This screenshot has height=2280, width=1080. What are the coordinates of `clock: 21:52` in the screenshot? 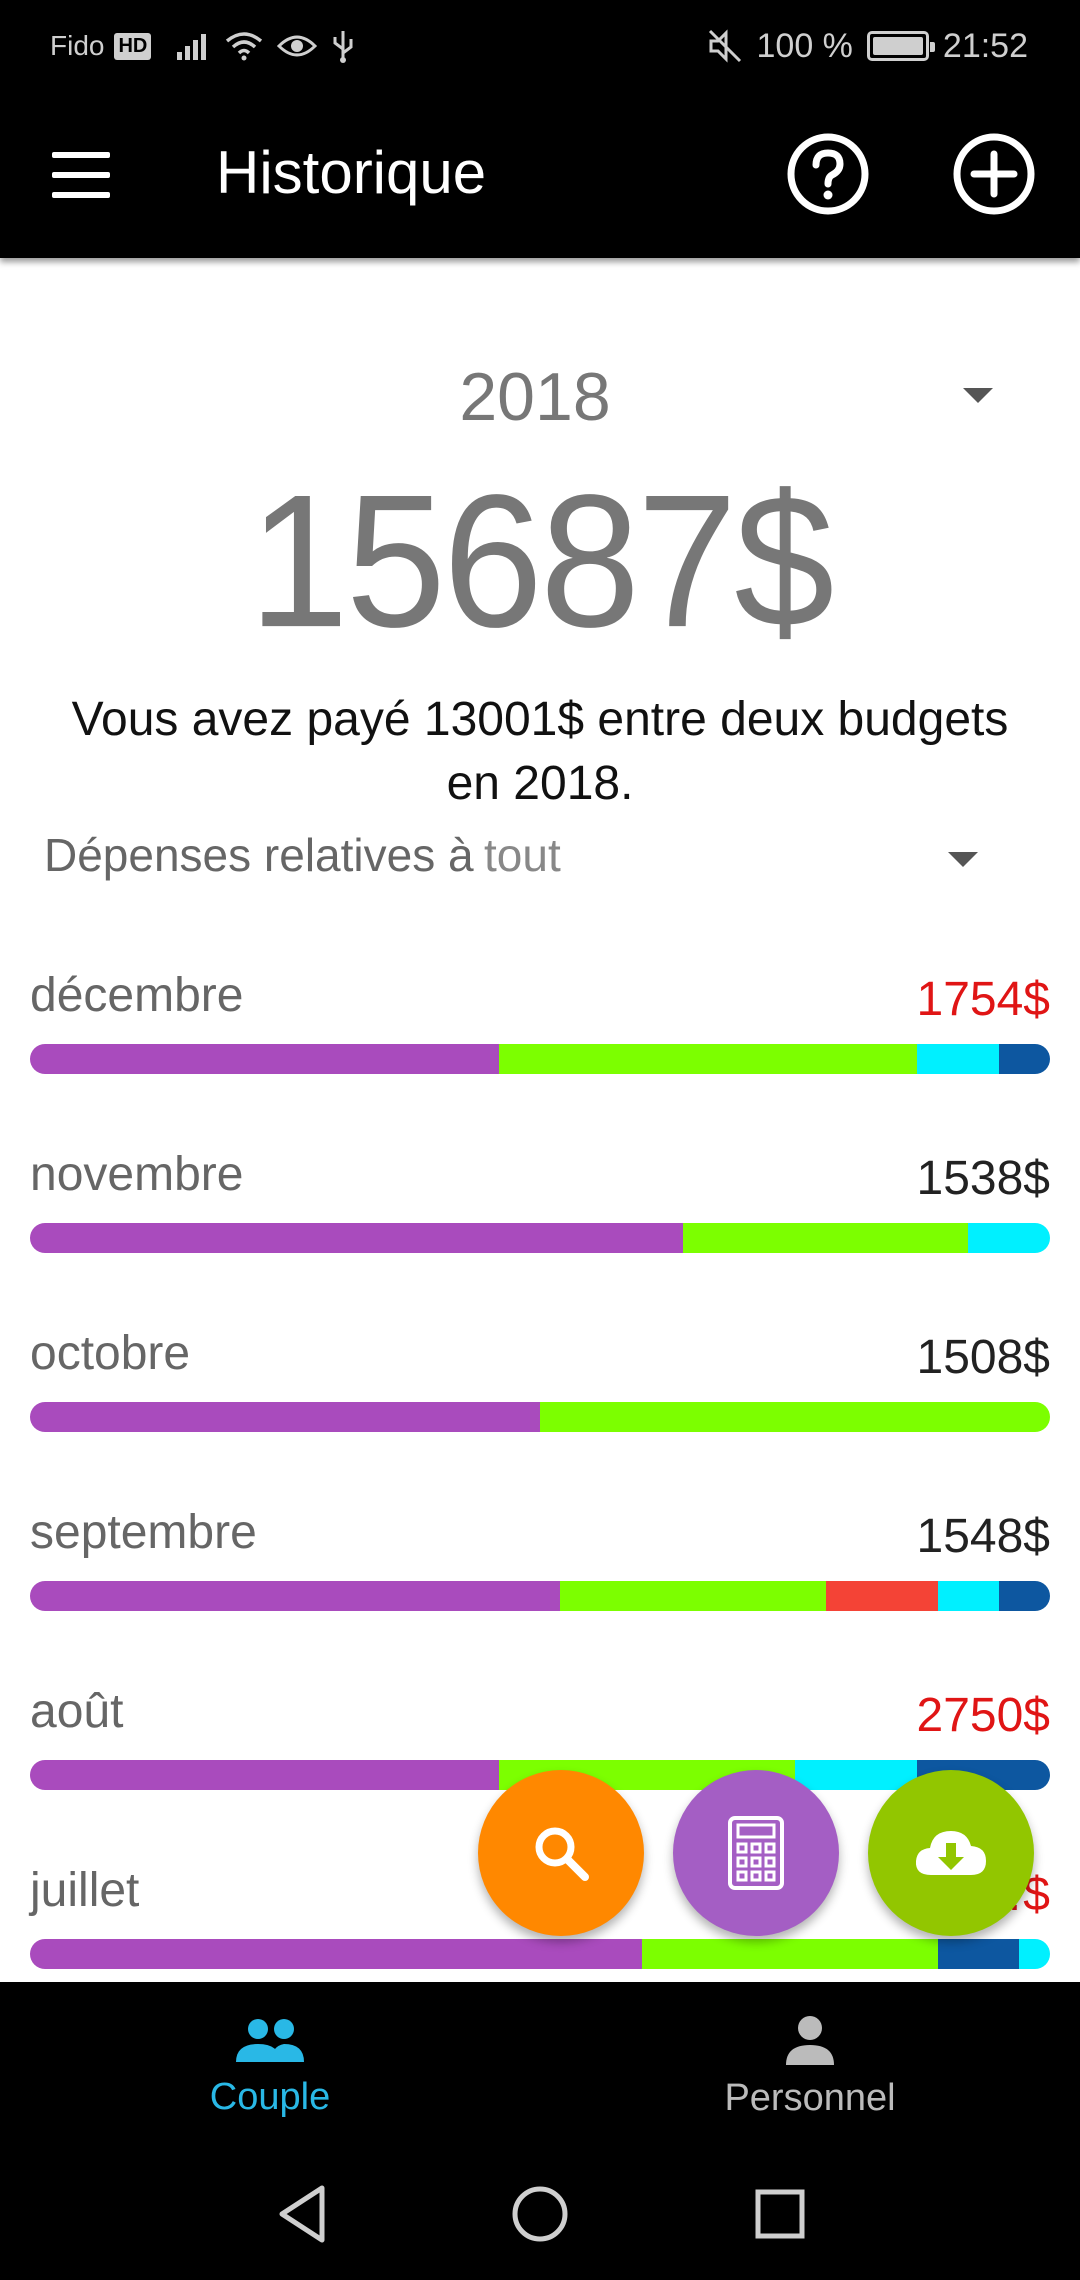 It's located at (985, 45).